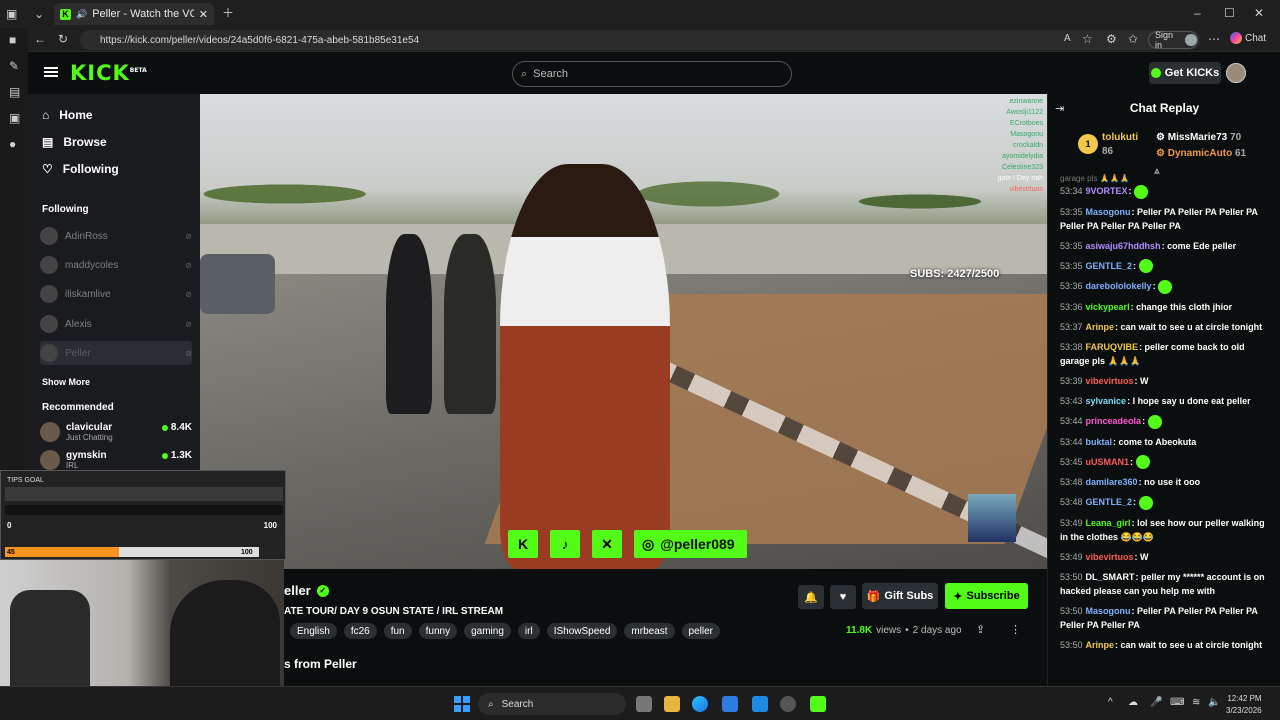 This screenshot has height=720, width=1280. What do you see at coordinates (48, 142) in the screenshot?
I see `browse-icon: ▤` at bounding box center [48, 142].